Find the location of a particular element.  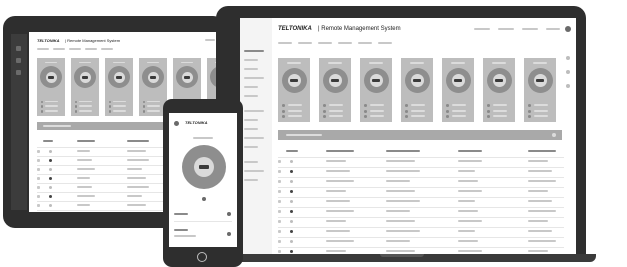

tablet-rail-icon is located at coordinates (18, 60).